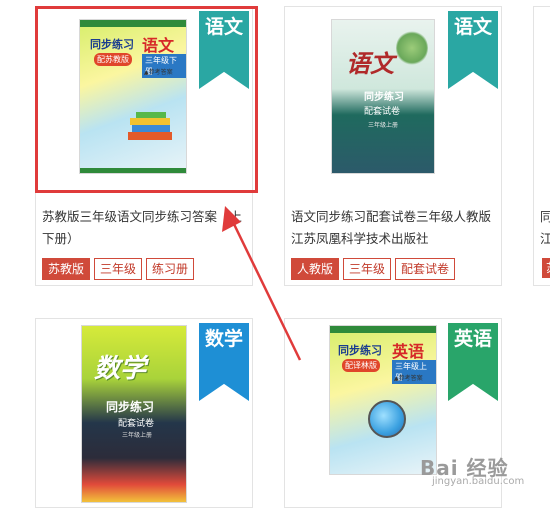 The width and height of the screenshot is (550, 509). What do you see at coordinates (541, 146) in the screenshot?
I see `book-card-partial: 同 江 苏` at bounding box center [541, 146].